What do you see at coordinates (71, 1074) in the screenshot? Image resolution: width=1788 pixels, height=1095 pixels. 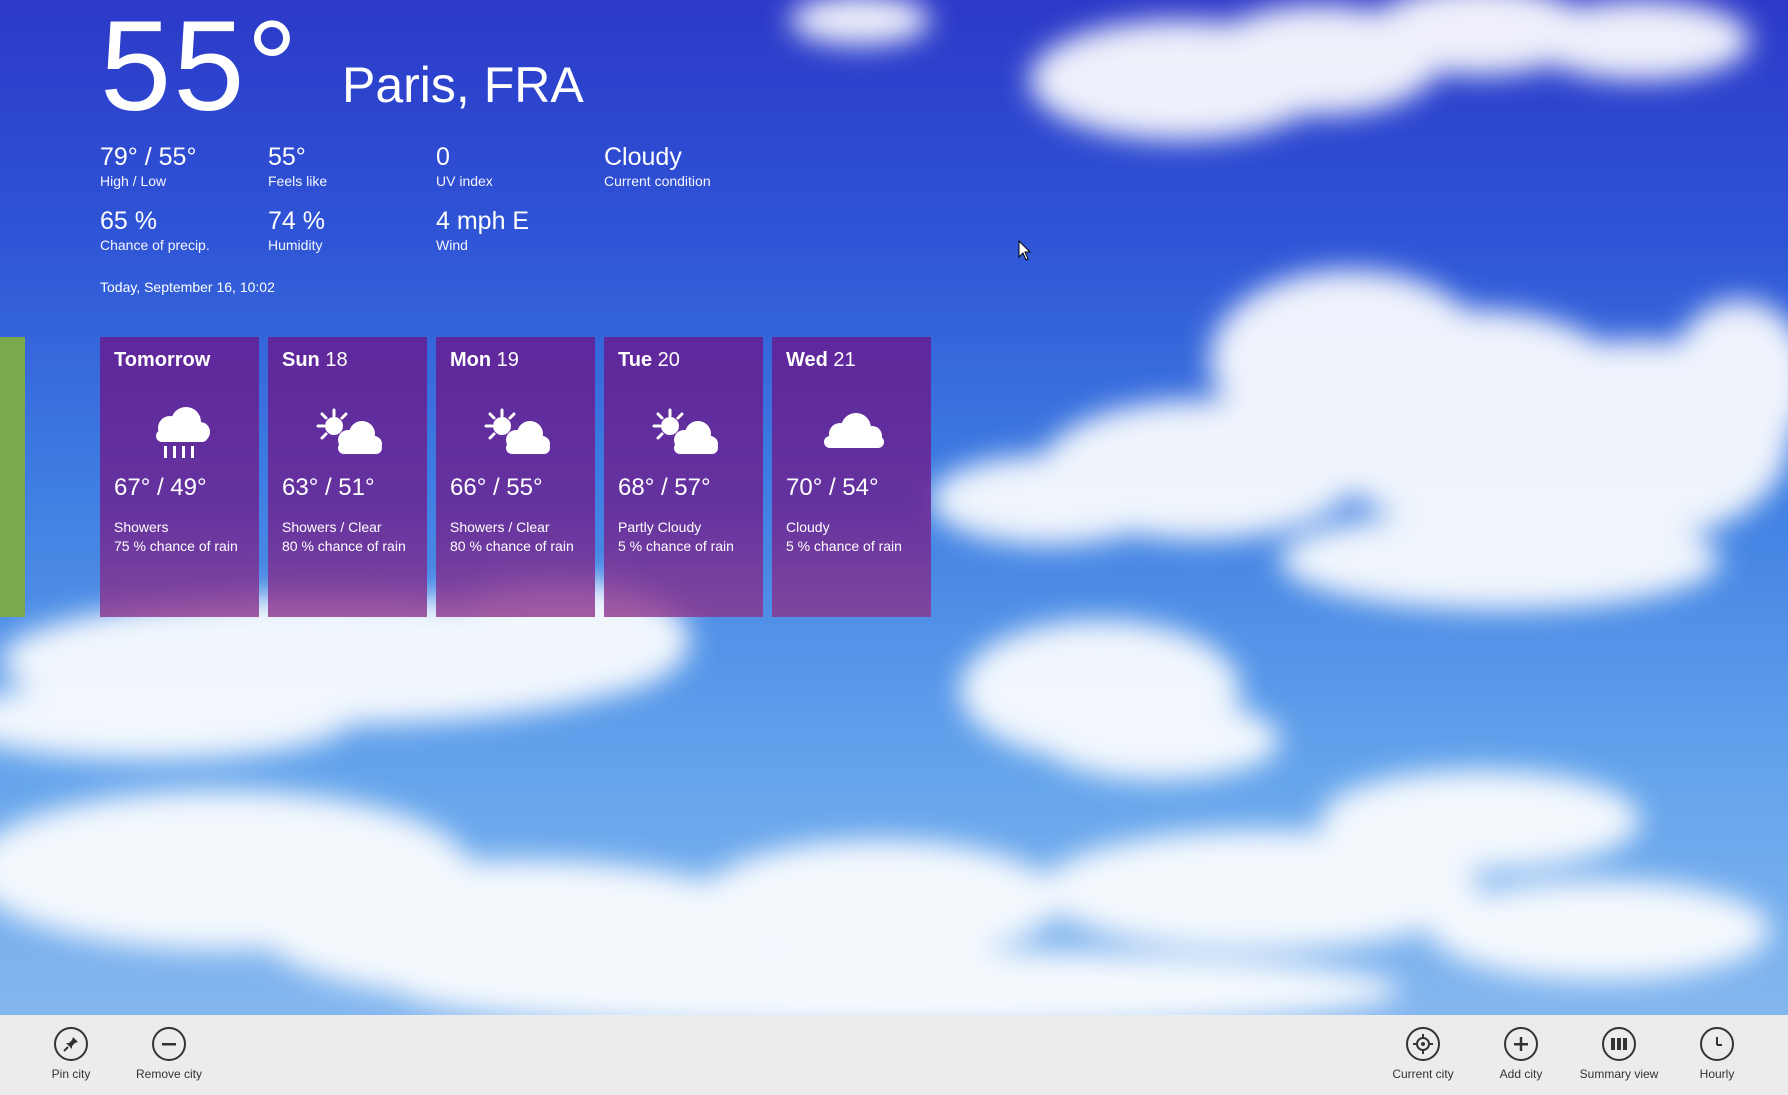 I see `pin-city-label: Pin city` at bounding box center [71, 1074].